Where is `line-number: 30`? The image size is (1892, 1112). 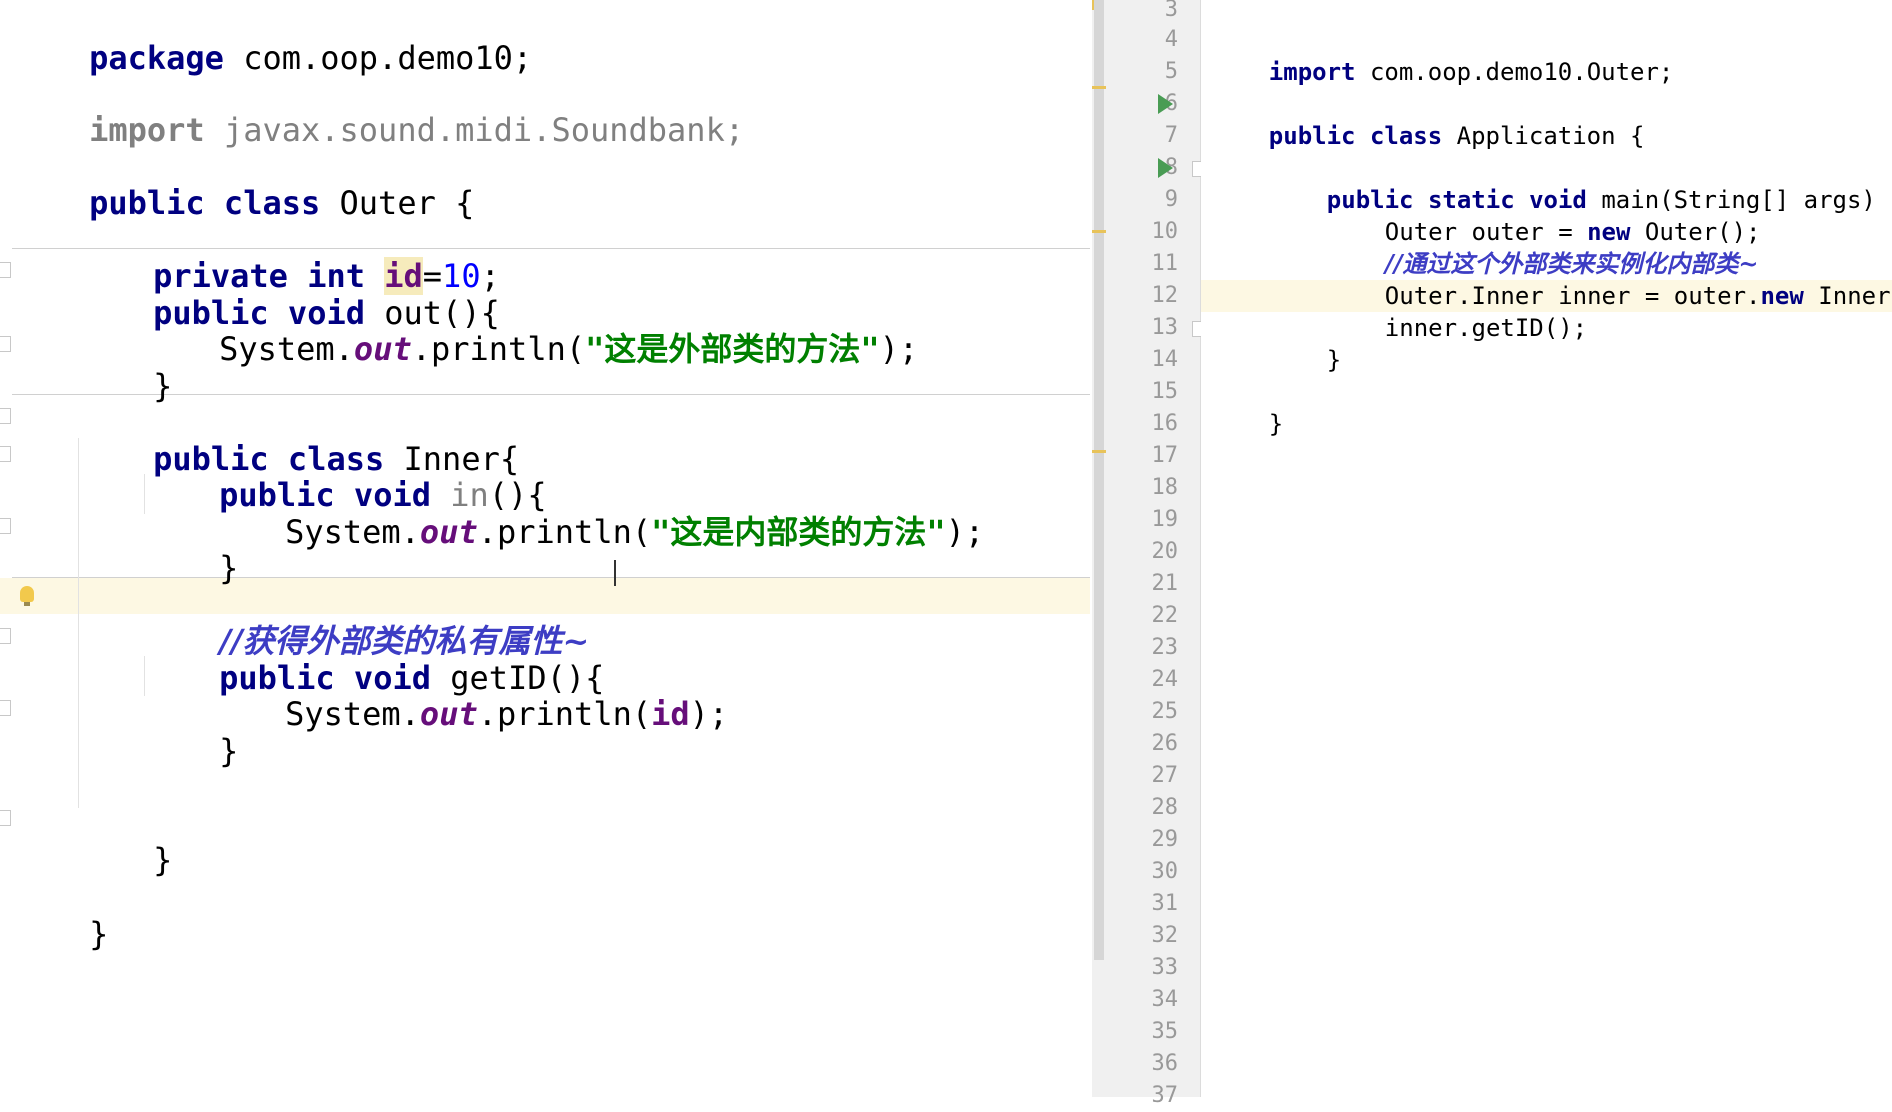
line-number: 30 is located at coordinates (1165, 871).